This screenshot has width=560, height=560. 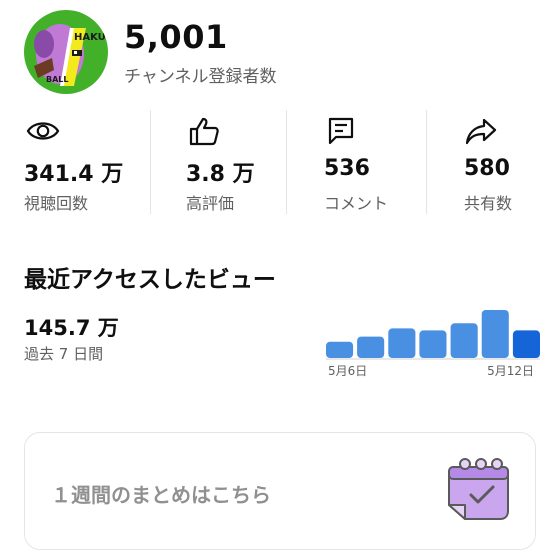 I want to click on avatar-text-bottom: BALL, so click(x=57, y=79).